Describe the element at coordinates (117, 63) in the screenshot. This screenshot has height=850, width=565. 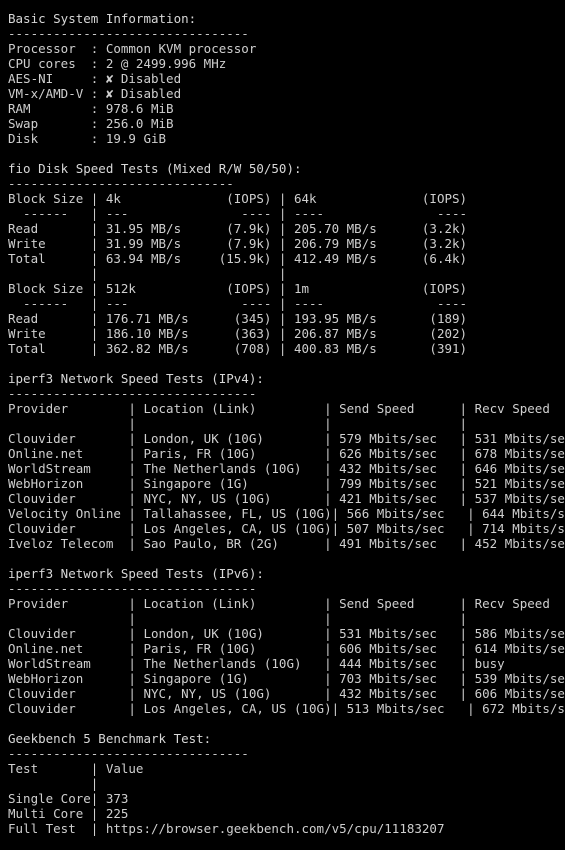
I see `sysinfo-row-cpu-cores: CPU cores : 2 @ 2499.996 MHz` at that location.